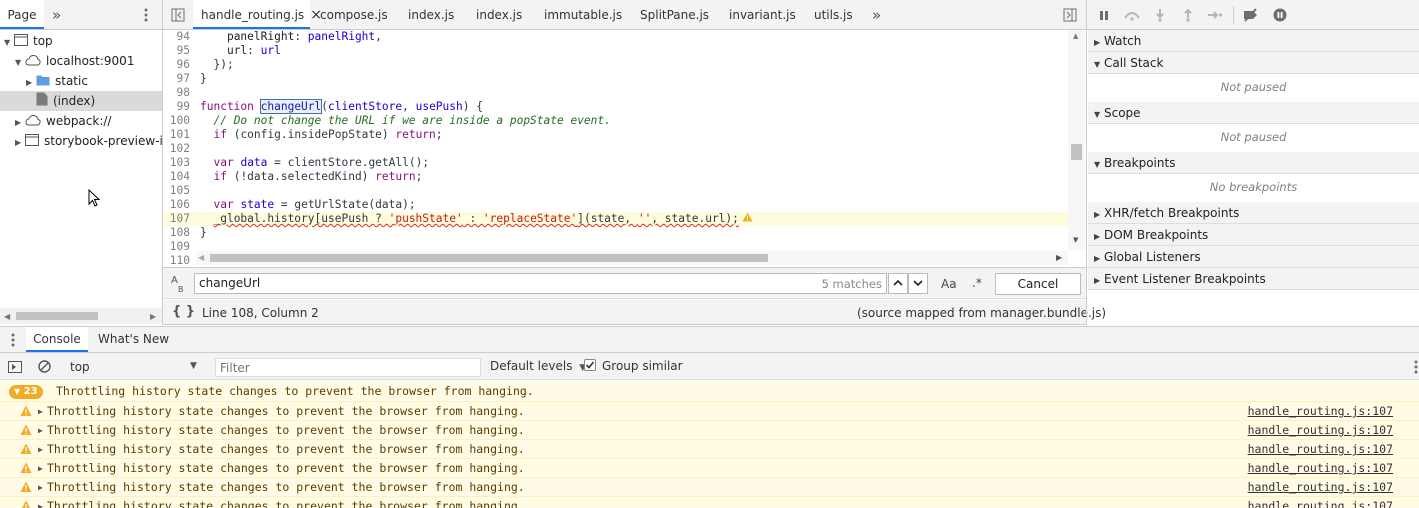 The height and width of the screenshot is (508, 1419). What do you see at coordinates (1070, 15) in the screenshot?
I see `toggle-debugger-icon` at bounding box center [1070, 15].